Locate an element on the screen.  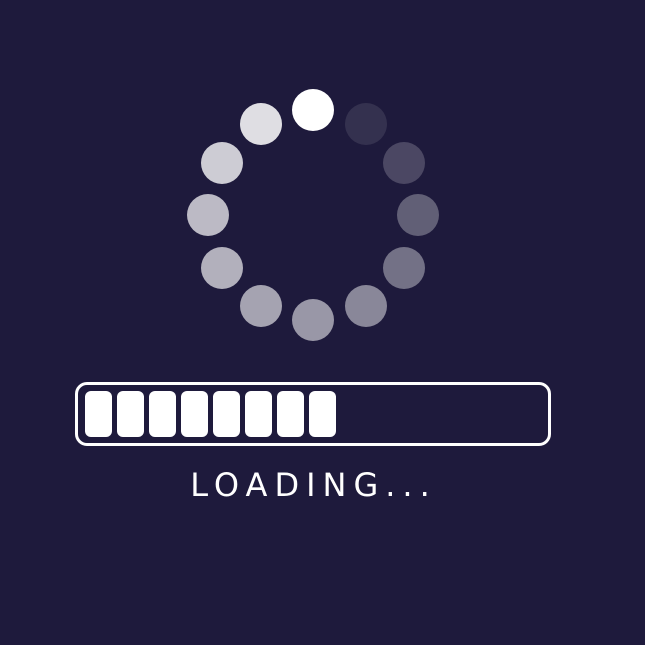
progress-bar is located at coordinates (313, 414).